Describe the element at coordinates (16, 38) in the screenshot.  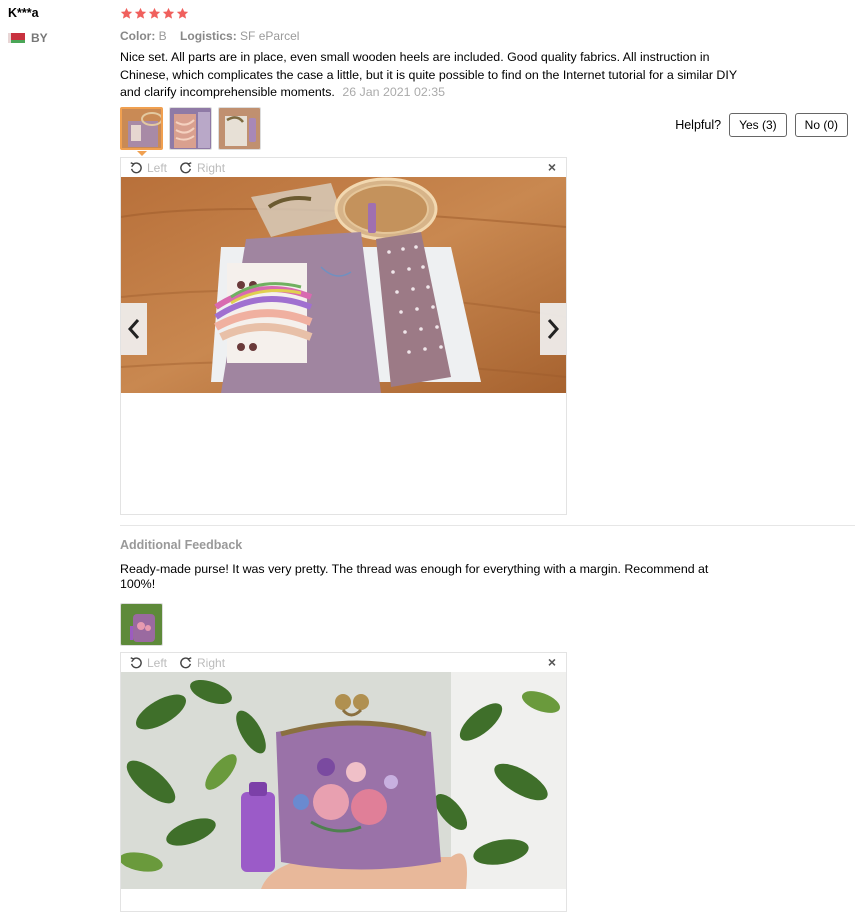
I see `belarus-flag-icon` at that location.